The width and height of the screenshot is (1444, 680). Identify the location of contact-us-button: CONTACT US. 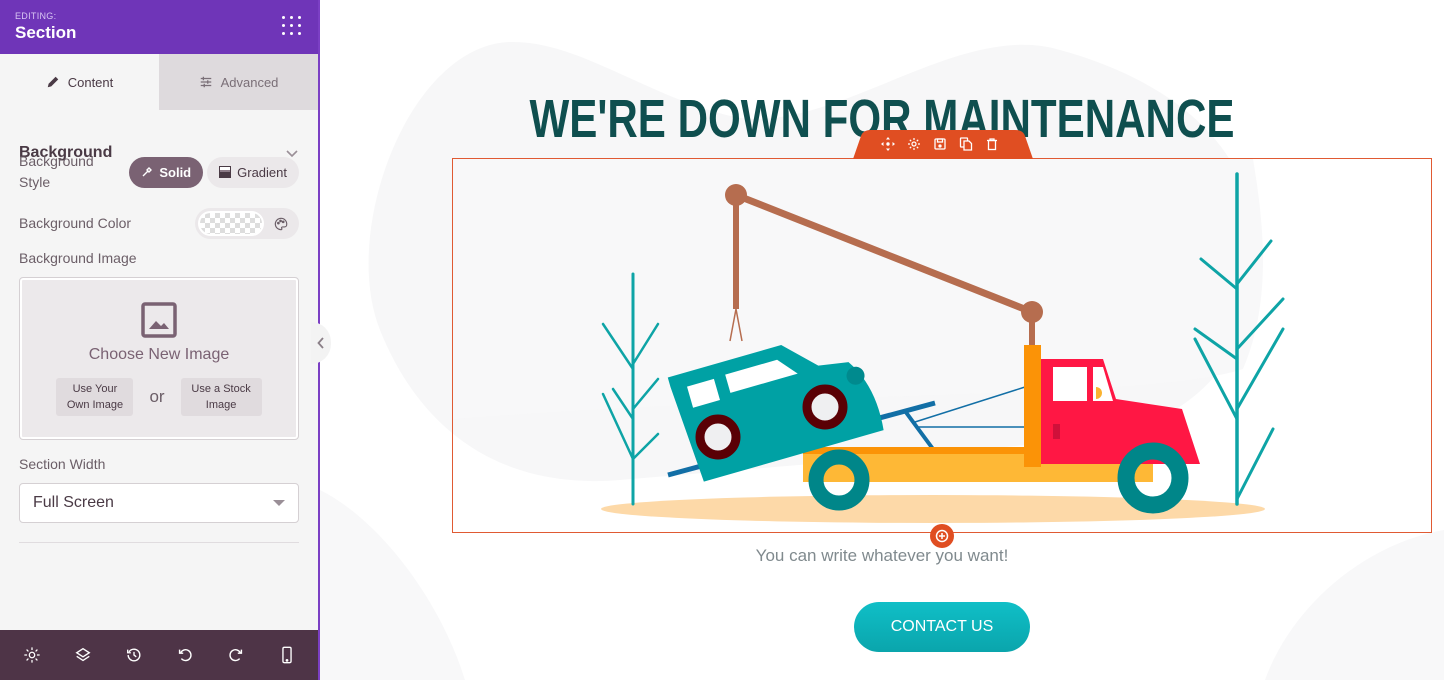
(942, 627).